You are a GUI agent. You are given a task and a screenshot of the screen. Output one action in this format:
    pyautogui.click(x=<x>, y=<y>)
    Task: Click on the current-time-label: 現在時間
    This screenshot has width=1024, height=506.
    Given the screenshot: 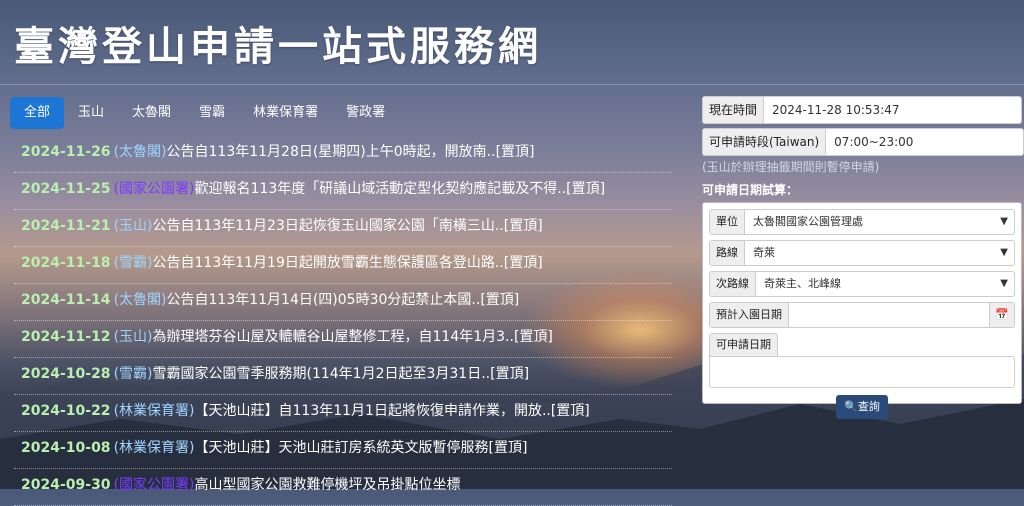 What is the action you would take?
    pyautogui.click(x=734, y=110)
    